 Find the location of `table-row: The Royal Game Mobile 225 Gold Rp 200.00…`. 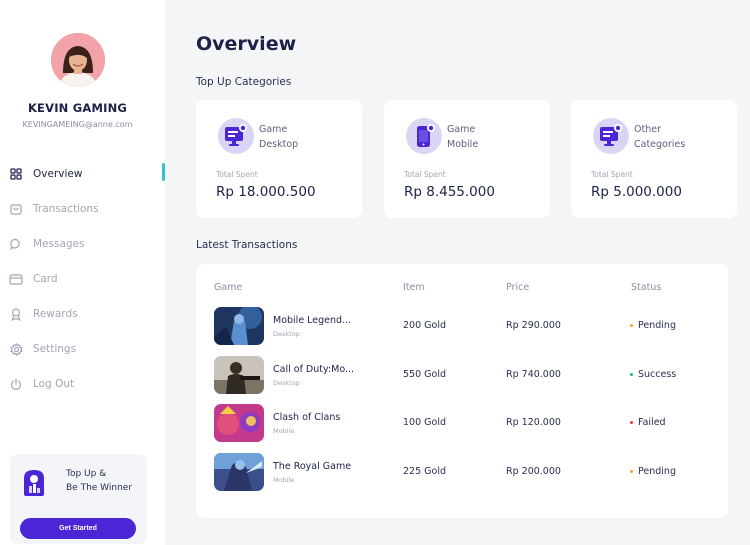

table-row: The Royal Game Mobile 225 Gold Rp 200.00… is located at coordinates (462, 474).